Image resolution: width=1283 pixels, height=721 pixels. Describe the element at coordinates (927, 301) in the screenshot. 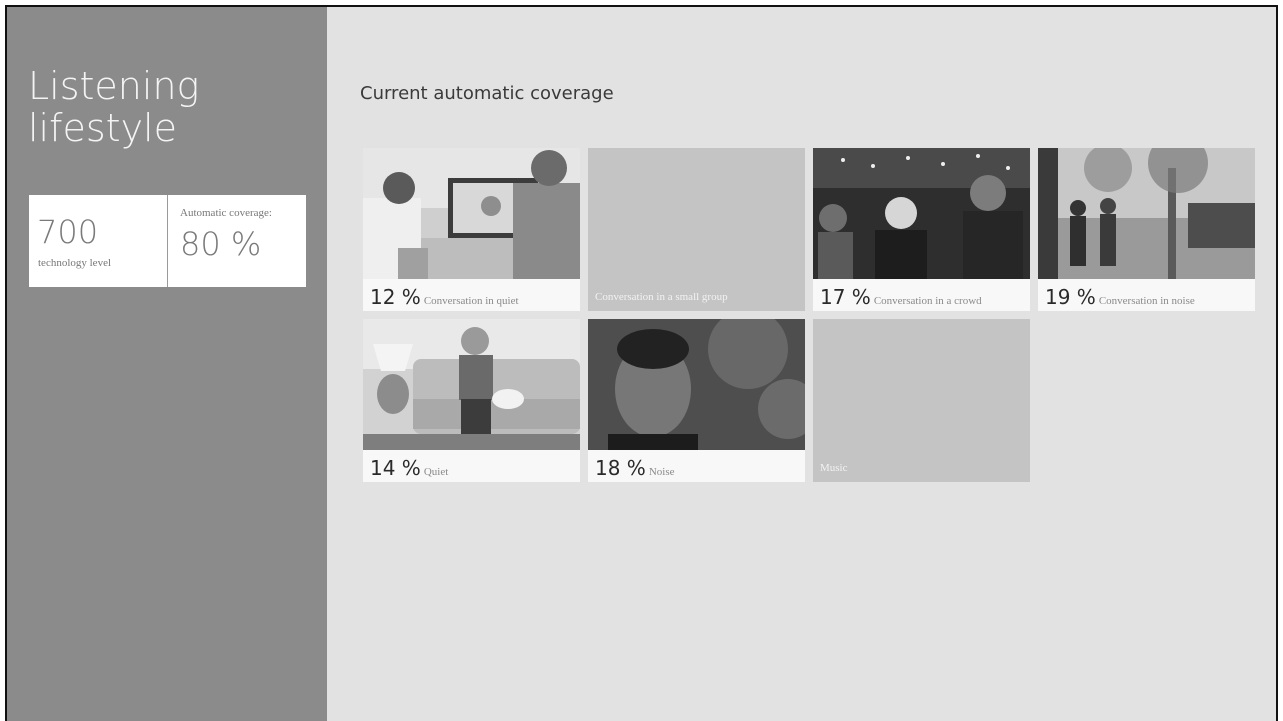

I see `tile-label: Conversation in a crowd` at that location.